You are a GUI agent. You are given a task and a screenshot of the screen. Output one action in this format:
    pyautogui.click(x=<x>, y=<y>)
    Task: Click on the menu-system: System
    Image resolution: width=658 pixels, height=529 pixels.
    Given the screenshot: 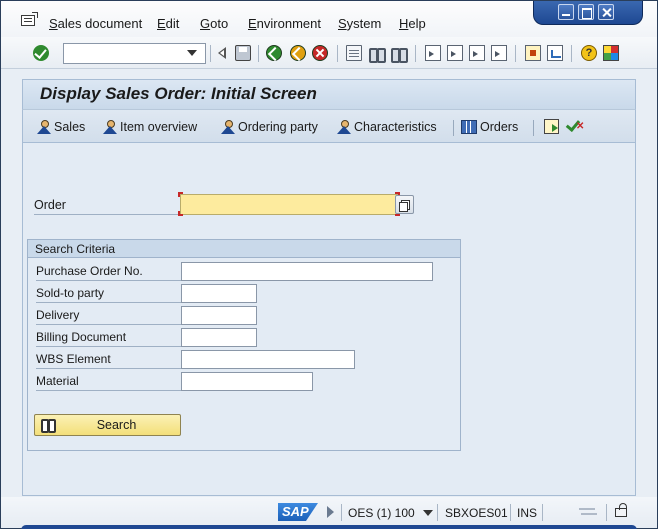 What is the action you would take?
    pyautogui.click(x=359, y=23)
    